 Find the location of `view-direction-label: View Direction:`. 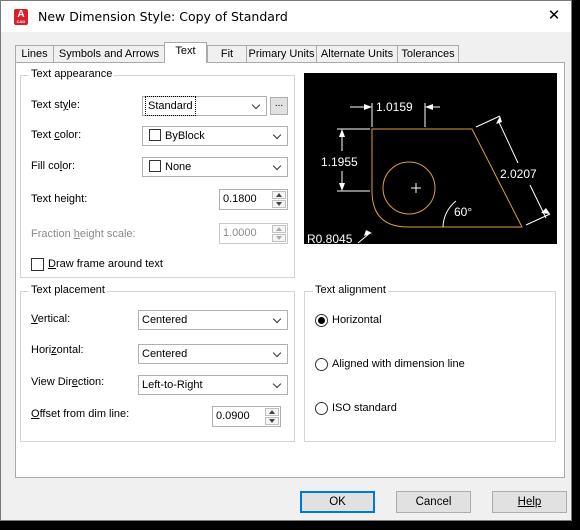

view-direction-label: View Direction: is located at coordinates (68, 382).